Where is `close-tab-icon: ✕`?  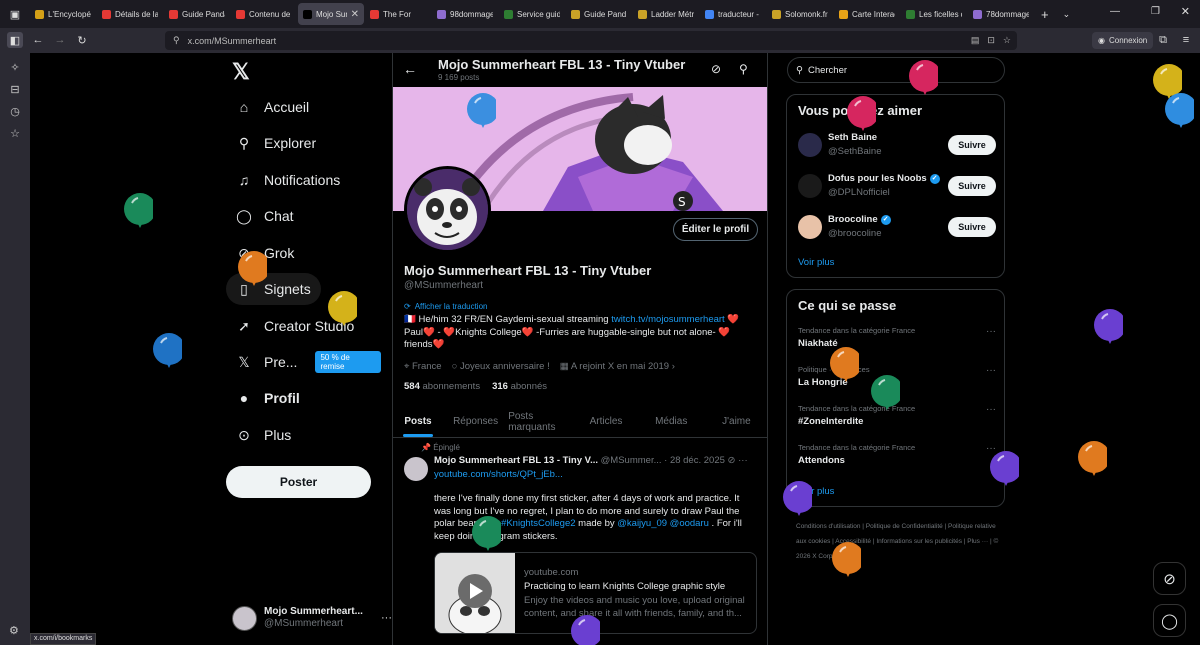 close-tab-icon: ✕ is located at coordinates (355, 14).